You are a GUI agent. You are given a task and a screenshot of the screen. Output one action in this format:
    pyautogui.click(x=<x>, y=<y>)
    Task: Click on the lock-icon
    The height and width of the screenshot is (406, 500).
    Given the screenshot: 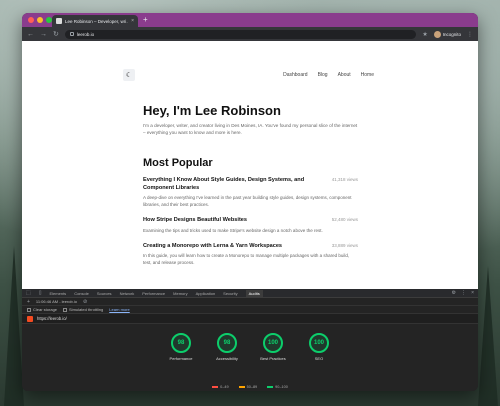 What is the action you would take?
    pyautogui.click(x=71, y=34)
    